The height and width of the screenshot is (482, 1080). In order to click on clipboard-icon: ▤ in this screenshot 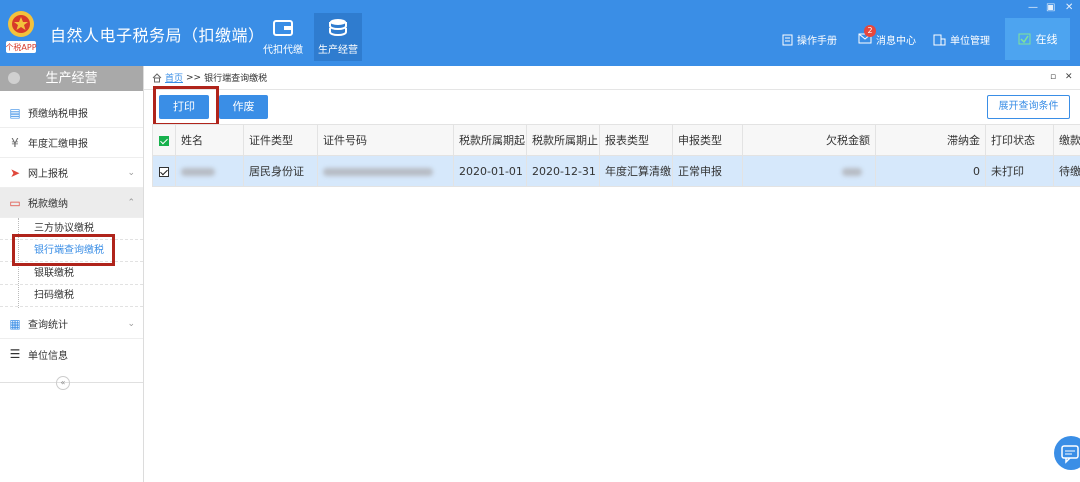, I will do `click(15, 112)`.